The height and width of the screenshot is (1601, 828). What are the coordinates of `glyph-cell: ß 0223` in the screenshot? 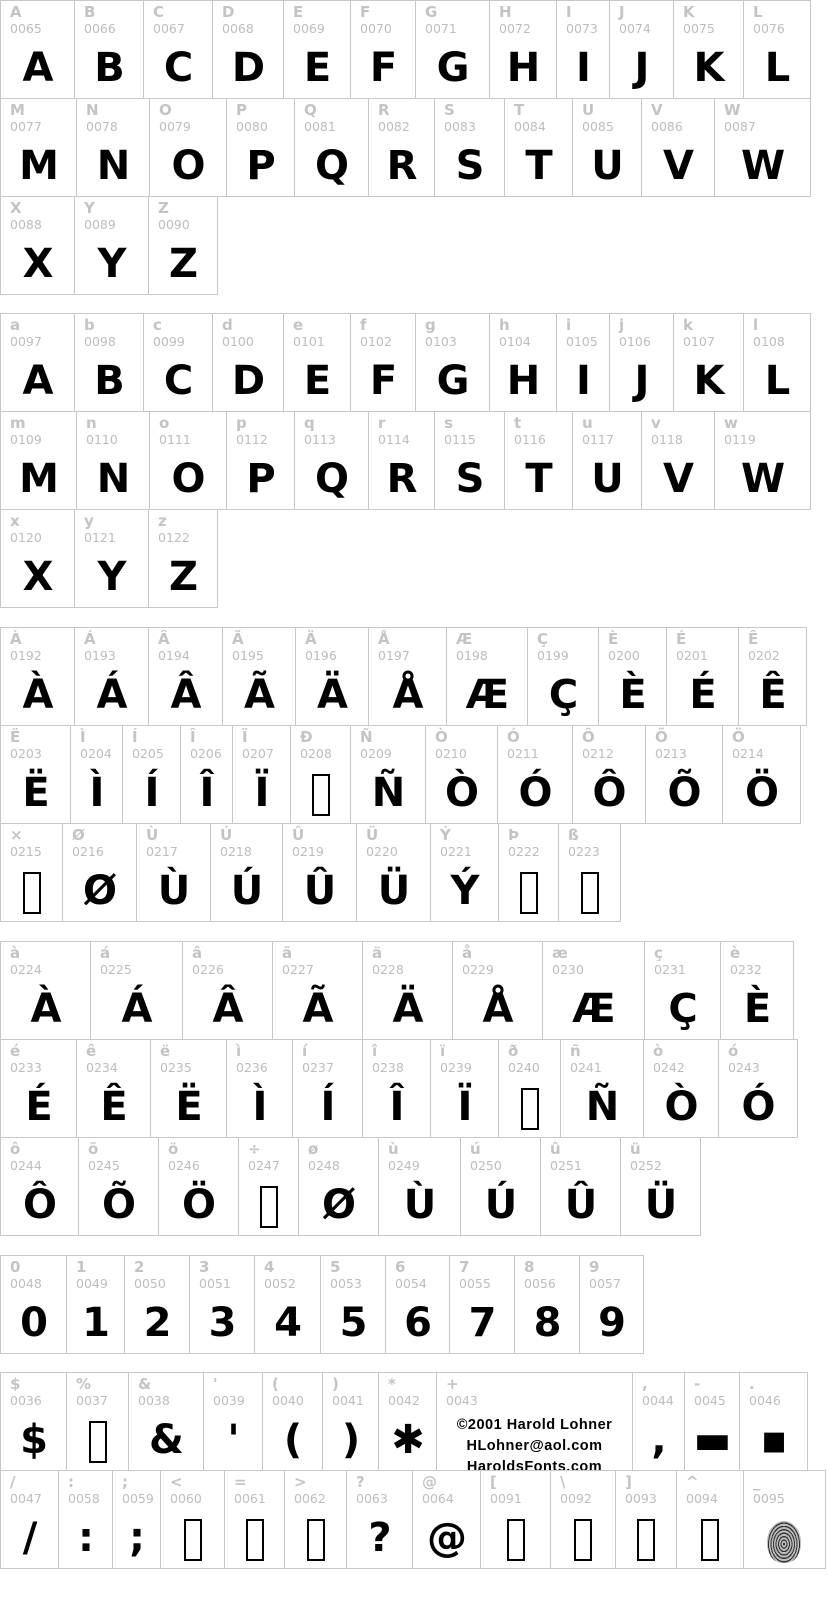 It's located at (589, 872).